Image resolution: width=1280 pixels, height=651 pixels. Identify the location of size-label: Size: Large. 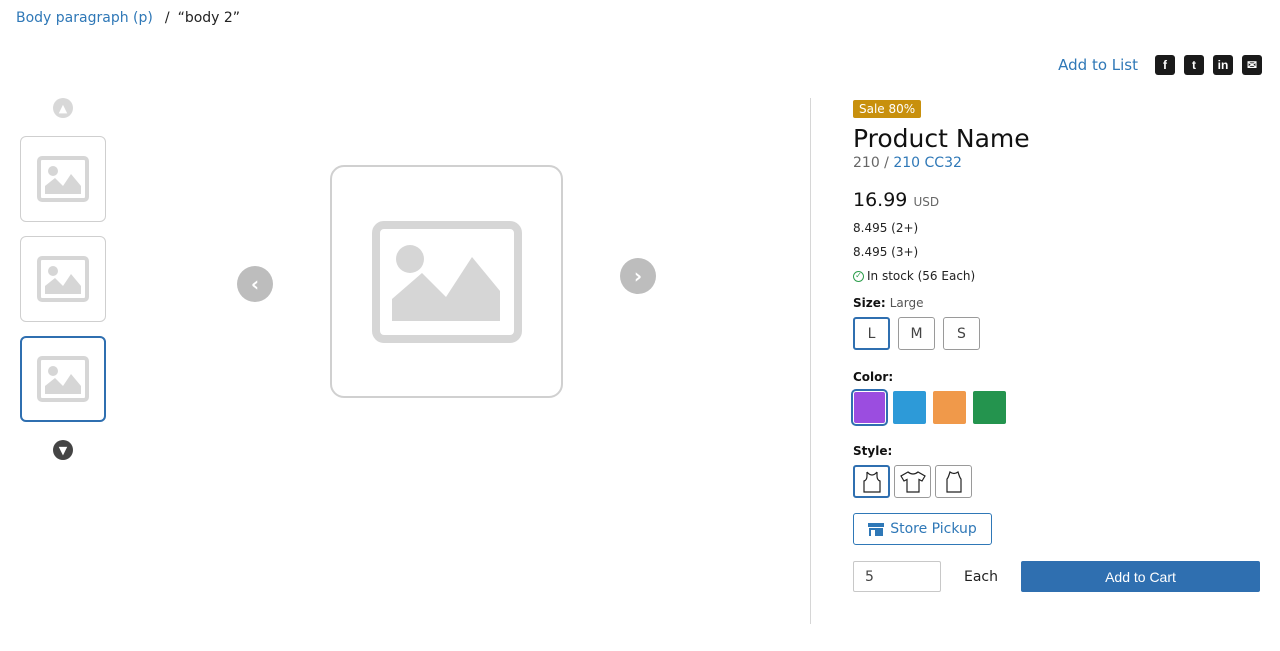
(1056, 303).